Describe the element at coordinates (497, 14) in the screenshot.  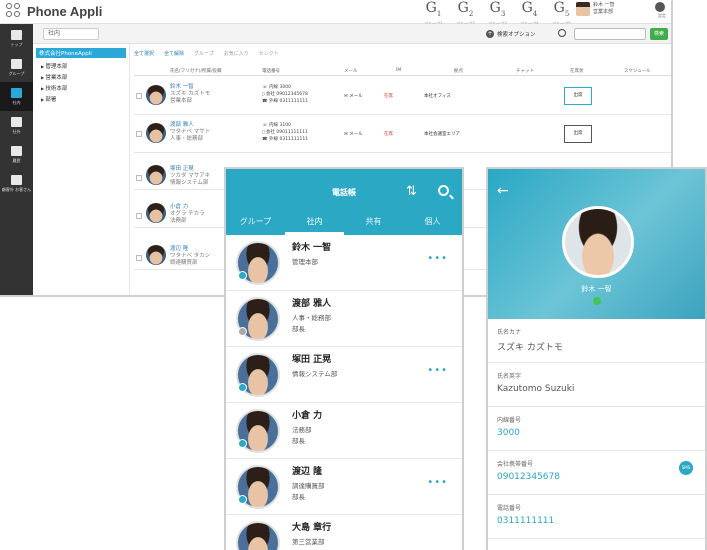
I see `group-button-3: G3グループ3` at that location.